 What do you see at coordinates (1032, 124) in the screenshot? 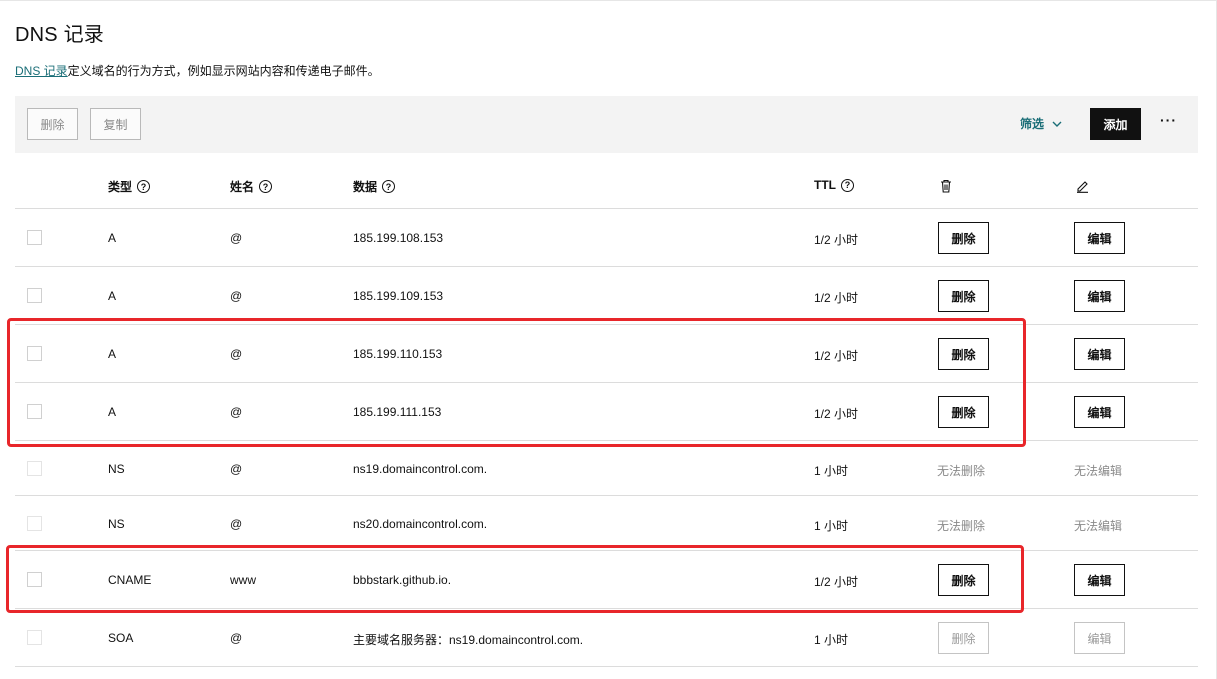
I see `filter-label: 筛选` at bounding box center [1032, 124].